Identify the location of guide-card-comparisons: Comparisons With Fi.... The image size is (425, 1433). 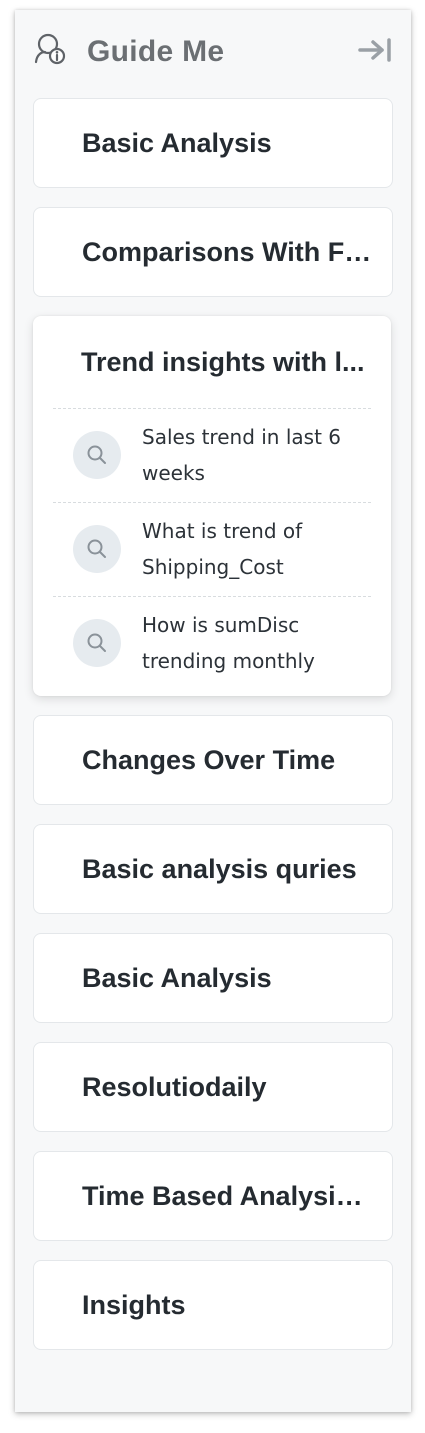
(213, 252).